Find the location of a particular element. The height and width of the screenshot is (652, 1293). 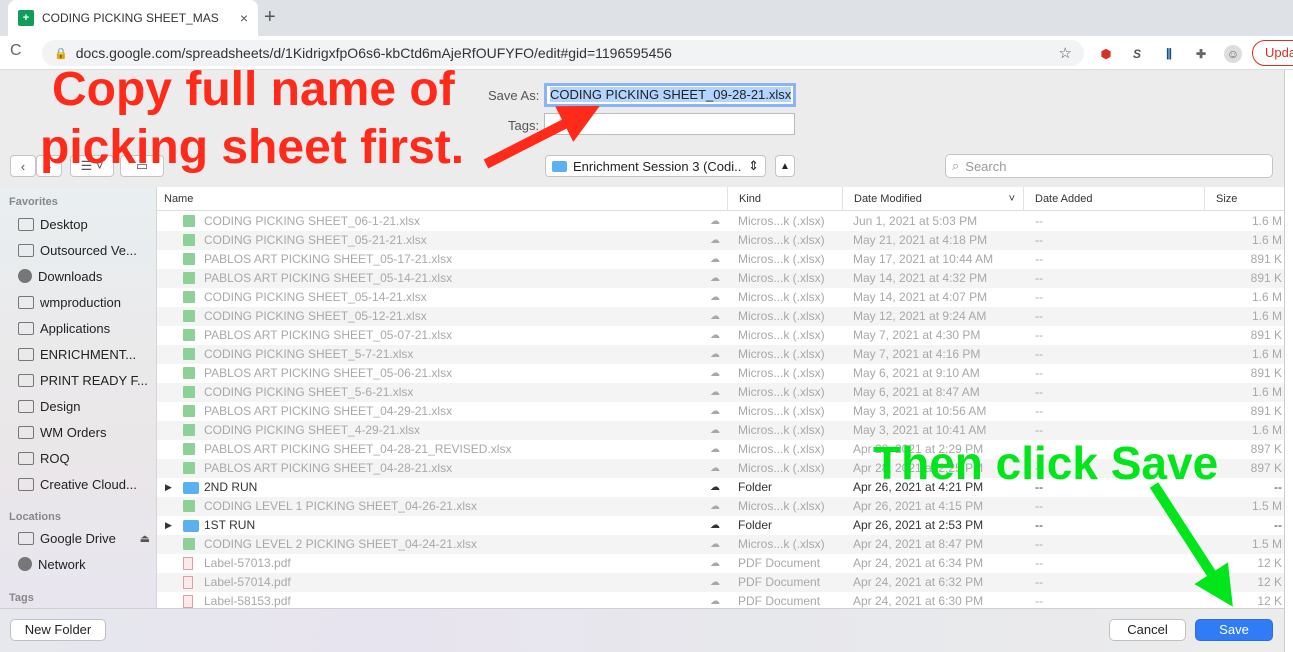

close-tab-icon: × is located at coordinates (244, 18).